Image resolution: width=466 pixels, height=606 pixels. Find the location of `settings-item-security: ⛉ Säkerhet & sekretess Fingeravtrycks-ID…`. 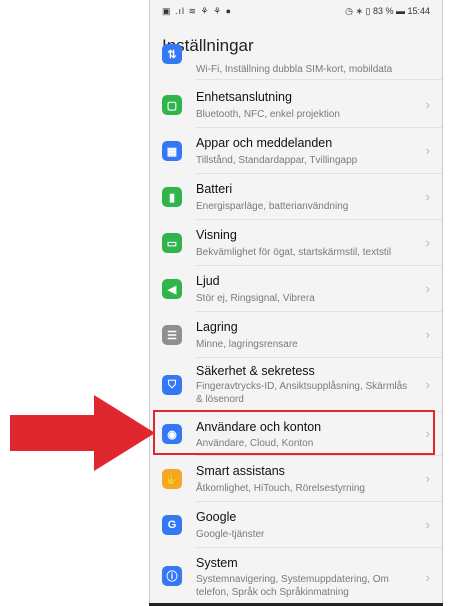

settings-item-security: ⛉ Säkerhet & sekretess Fingeravtrycks-ID… is located at coordinates (296, 385).